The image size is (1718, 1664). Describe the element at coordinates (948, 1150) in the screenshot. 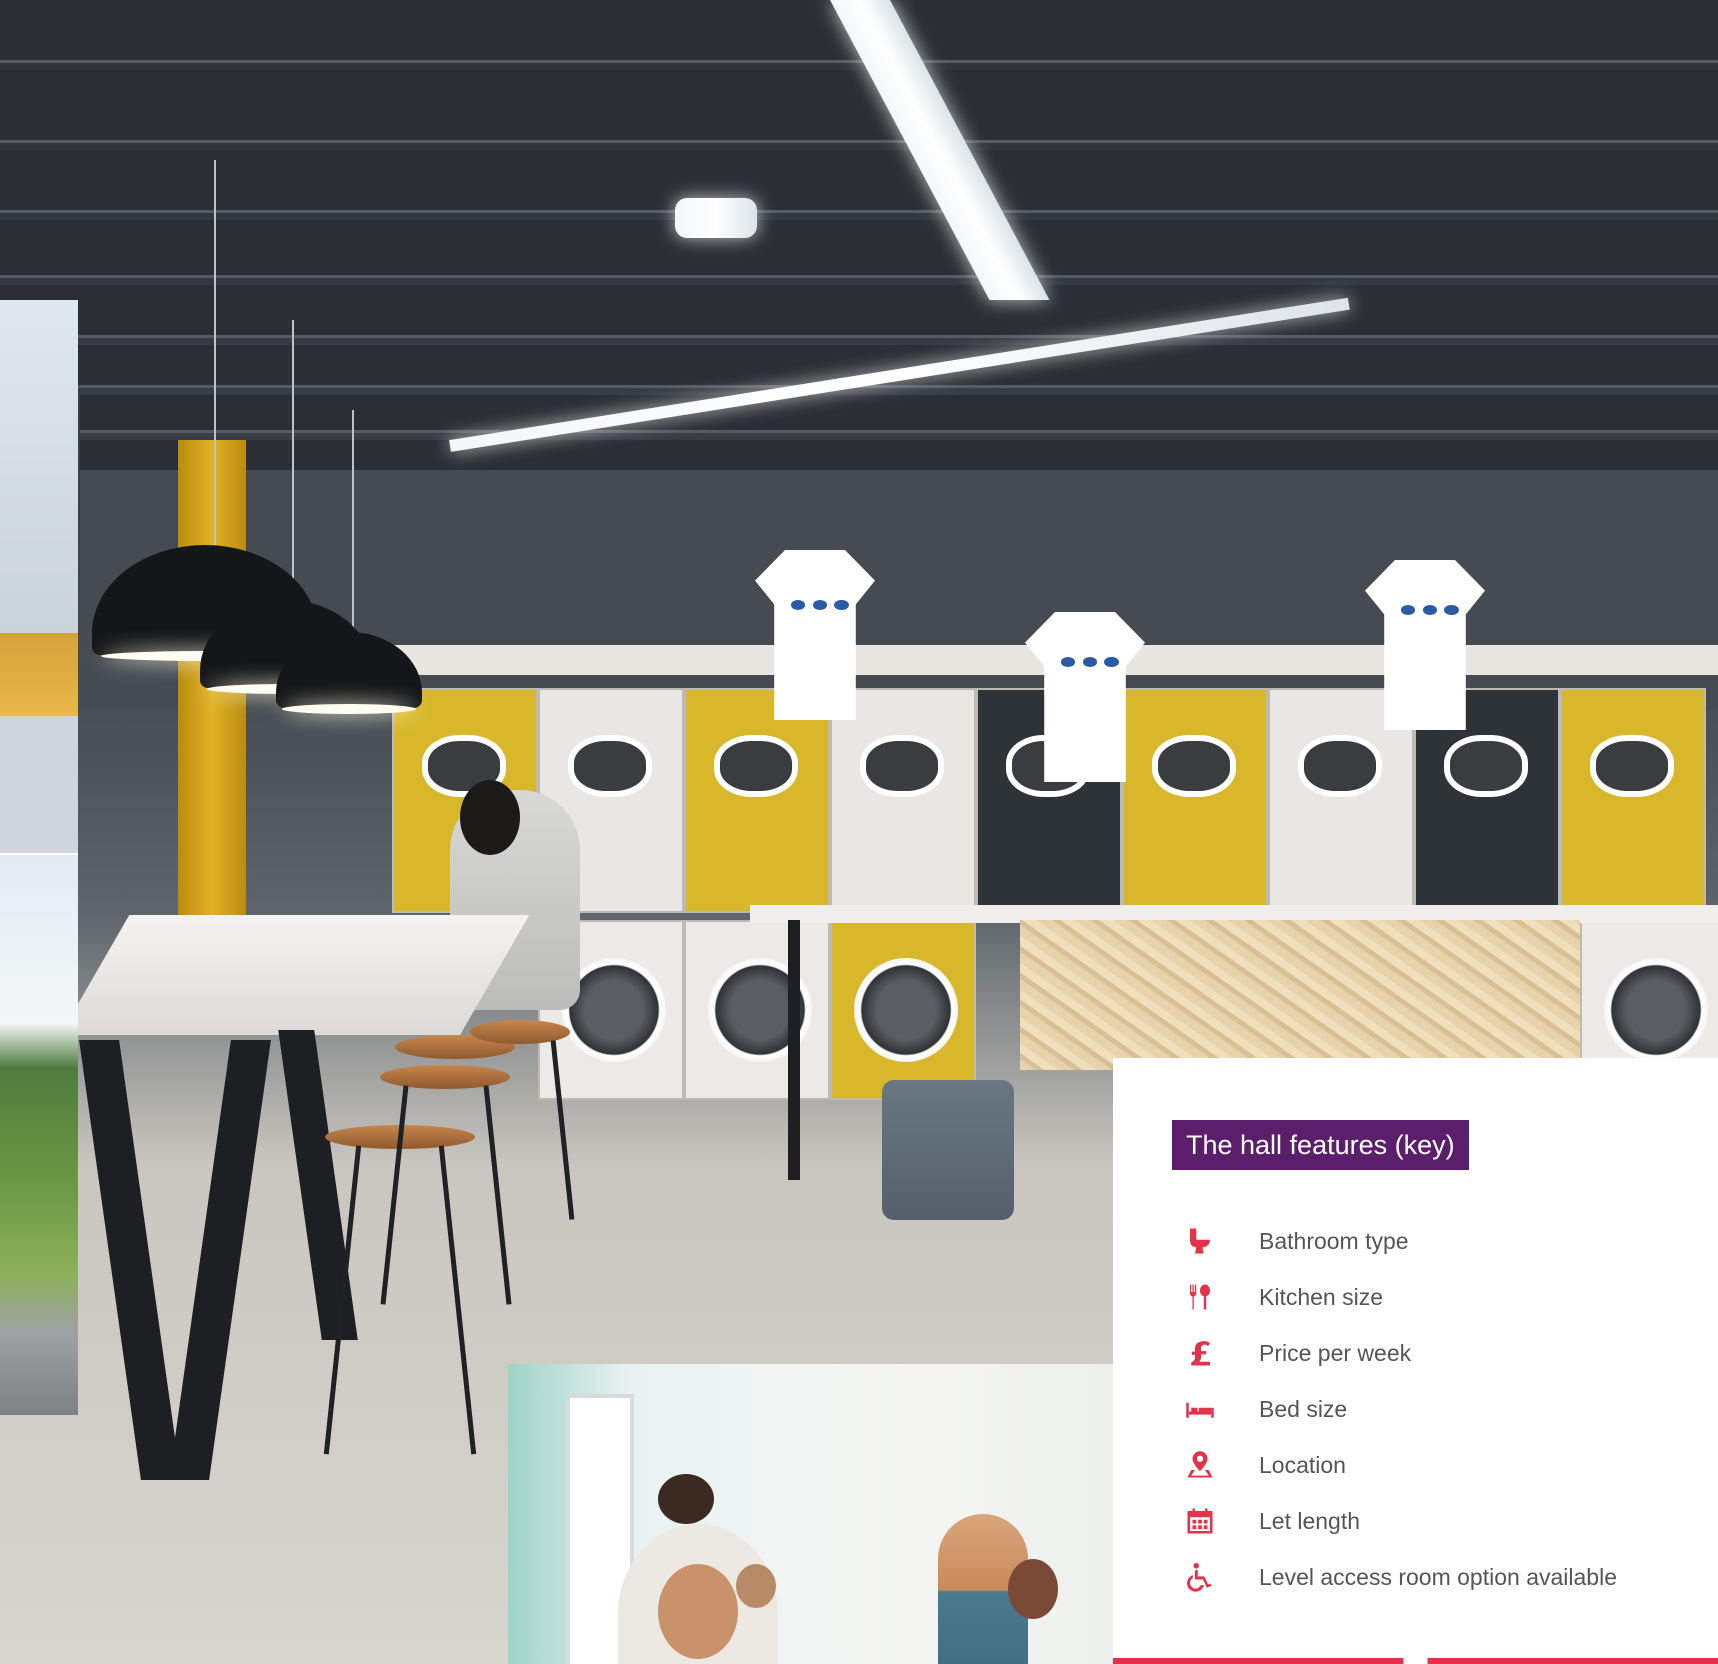

I see `pouf-seat` at that location.